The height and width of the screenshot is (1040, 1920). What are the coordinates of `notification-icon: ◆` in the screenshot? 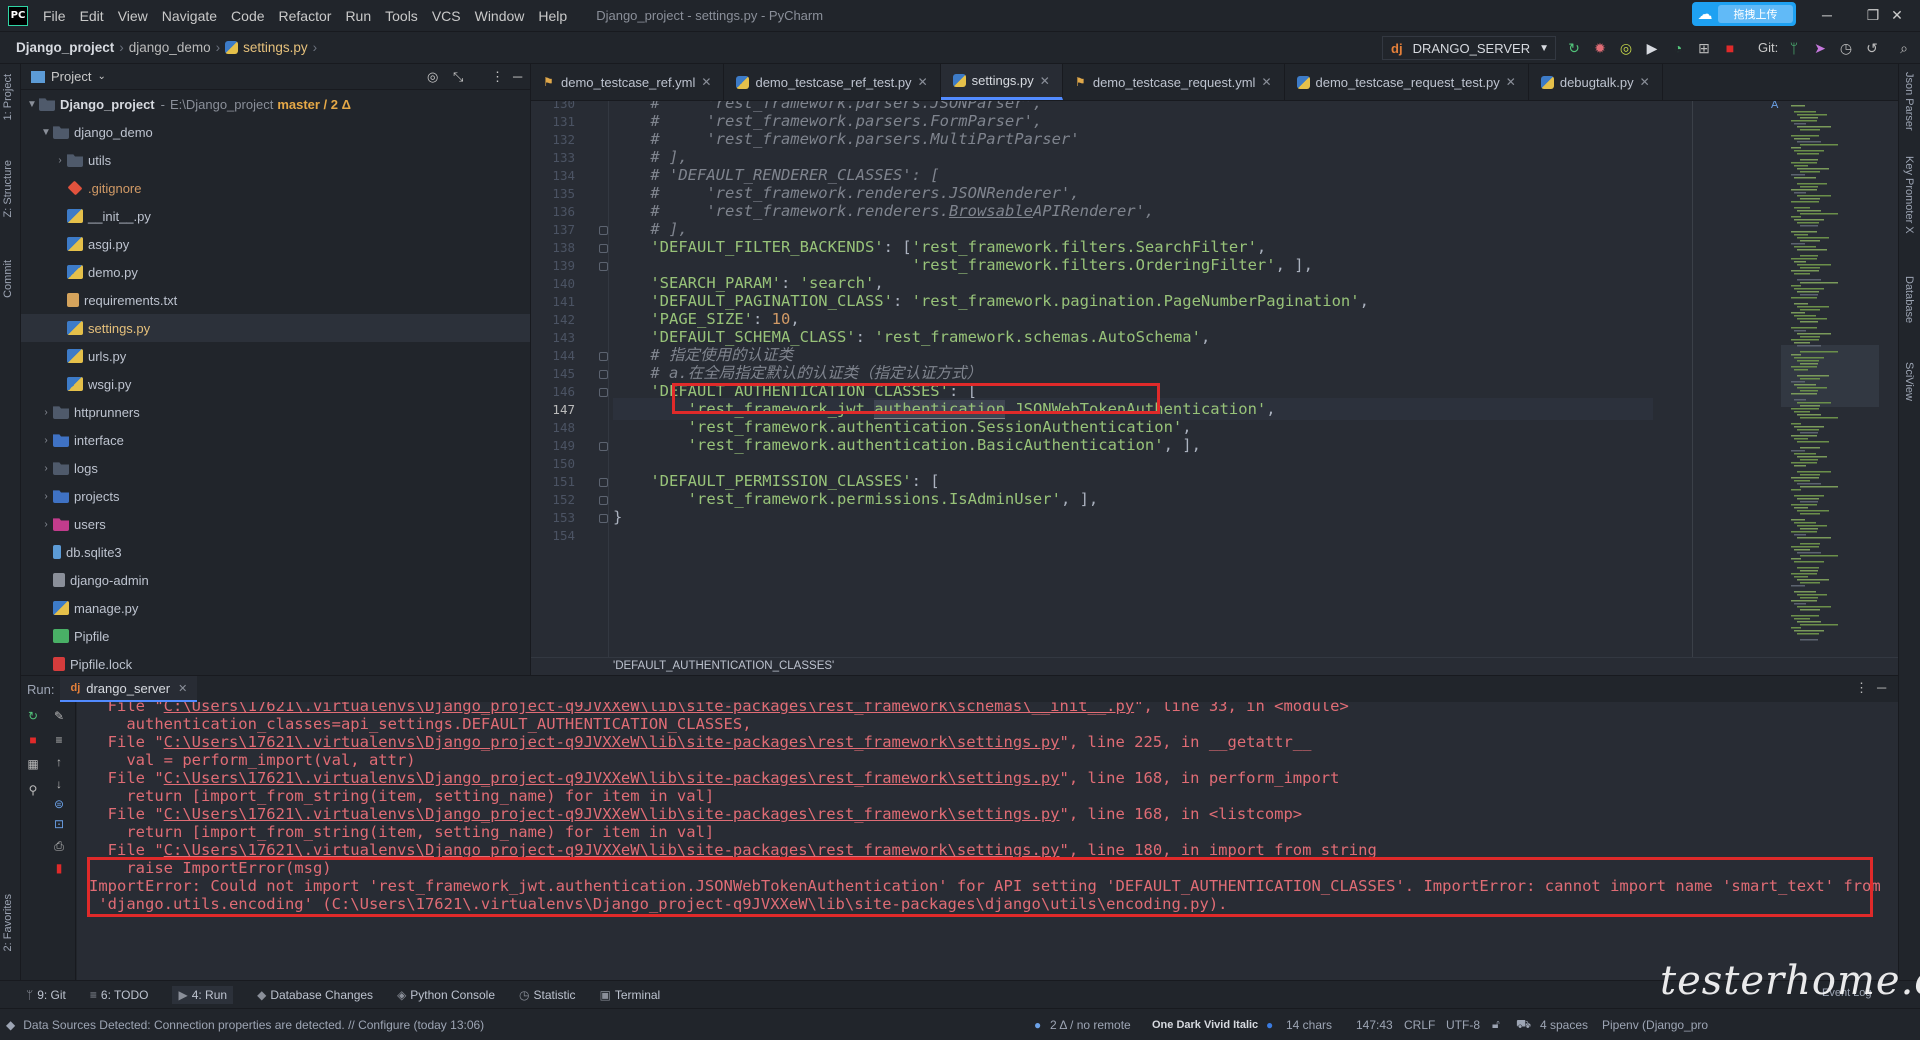 It's located at (10, 1025).